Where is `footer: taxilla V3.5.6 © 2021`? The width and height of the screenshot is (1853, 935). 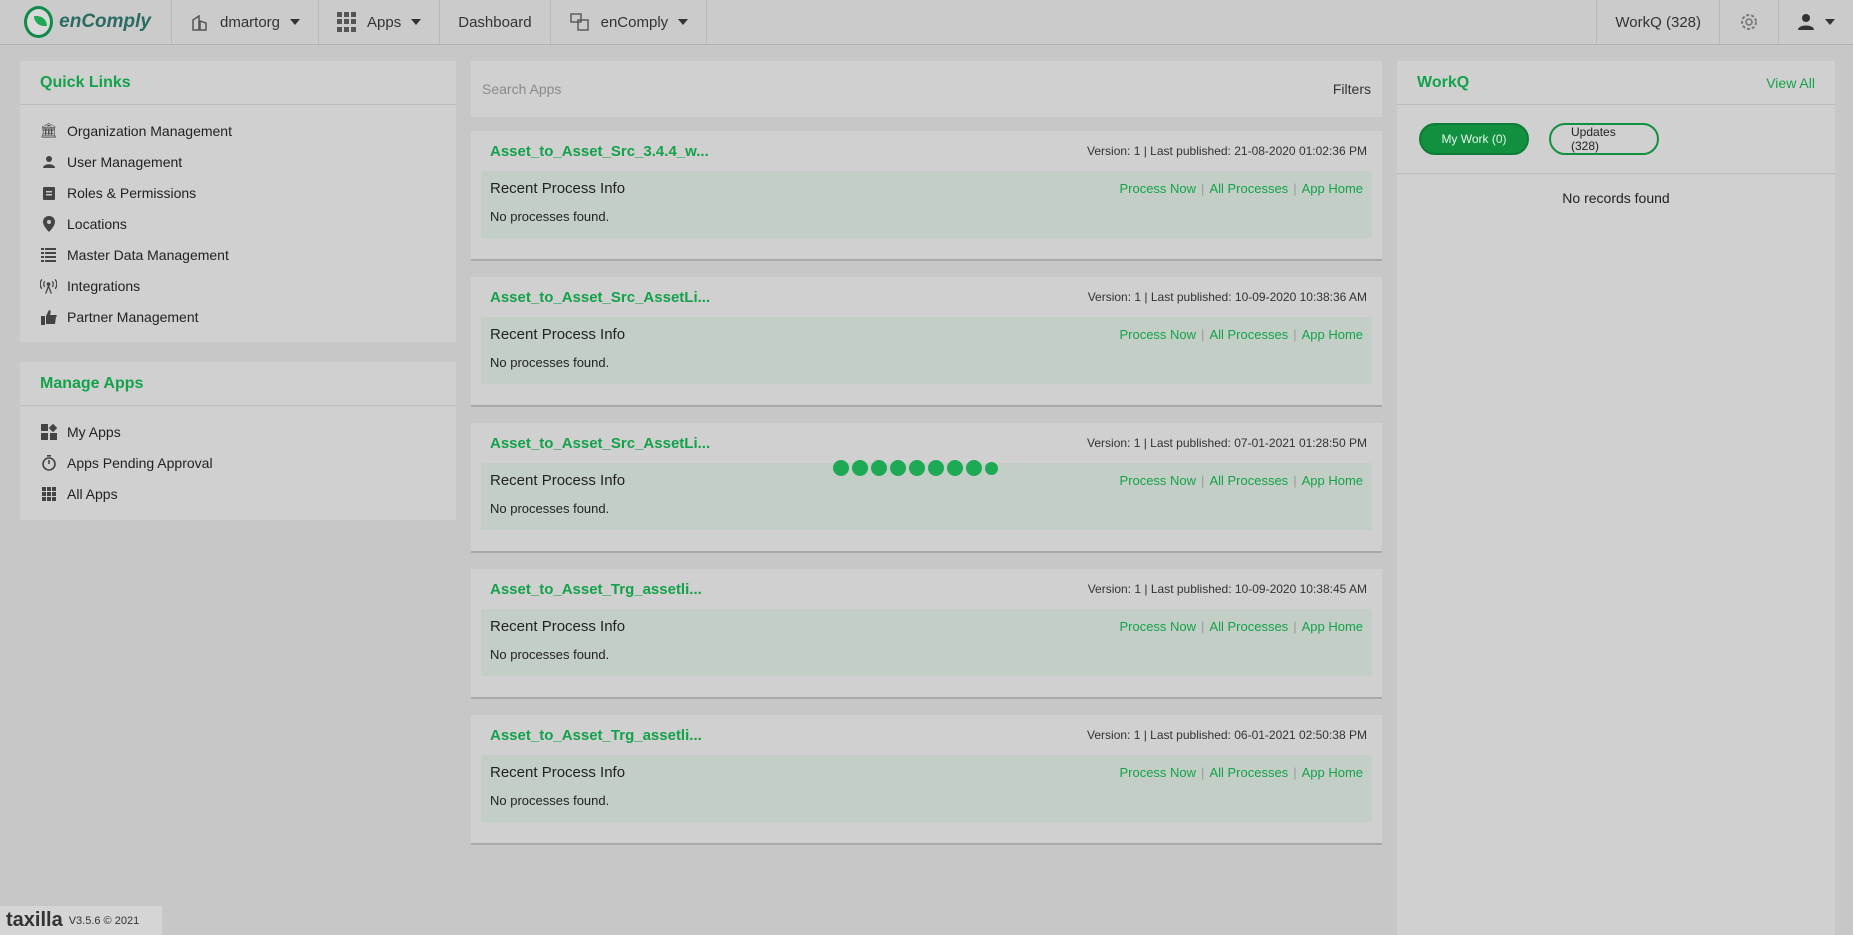
footer: taxilla V3.5.6 © 2021 is located at coordinates (81, 920).